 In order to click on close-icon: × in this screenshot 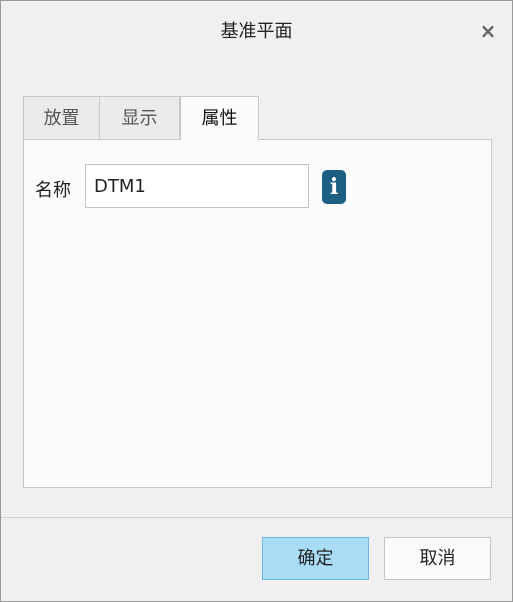, I will do `click(488, 31)`.